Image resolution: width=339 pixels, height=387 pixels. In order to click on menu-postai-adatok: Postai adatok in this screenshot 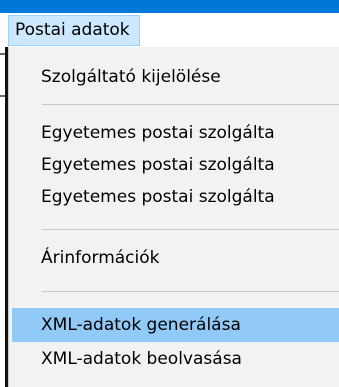, I will do `click(74, 30)`.